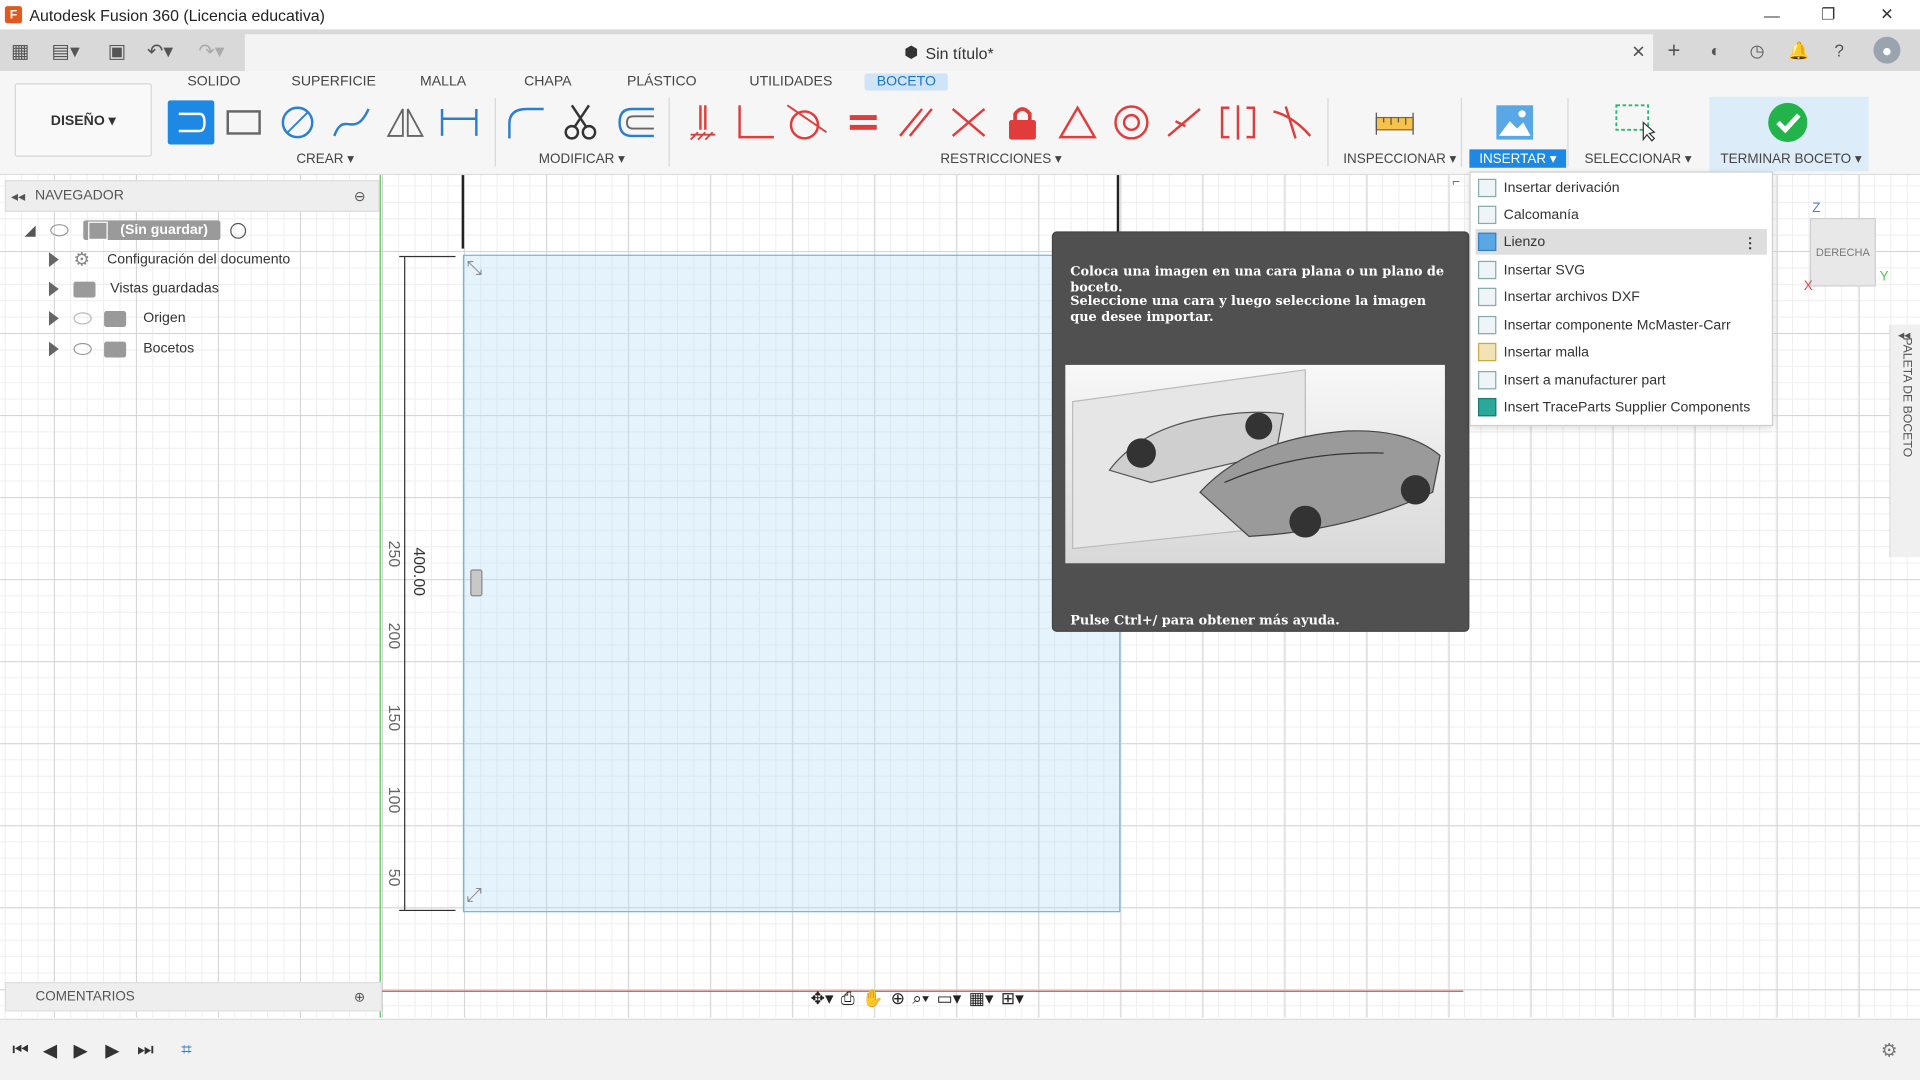 Image resolution: width=1920 pixels, height=1080 pixels. Describe the element at coordinates (1399, 159) in the screenshot. I see `inspect-group-label: INSPECCIONAR ▾` at that location.